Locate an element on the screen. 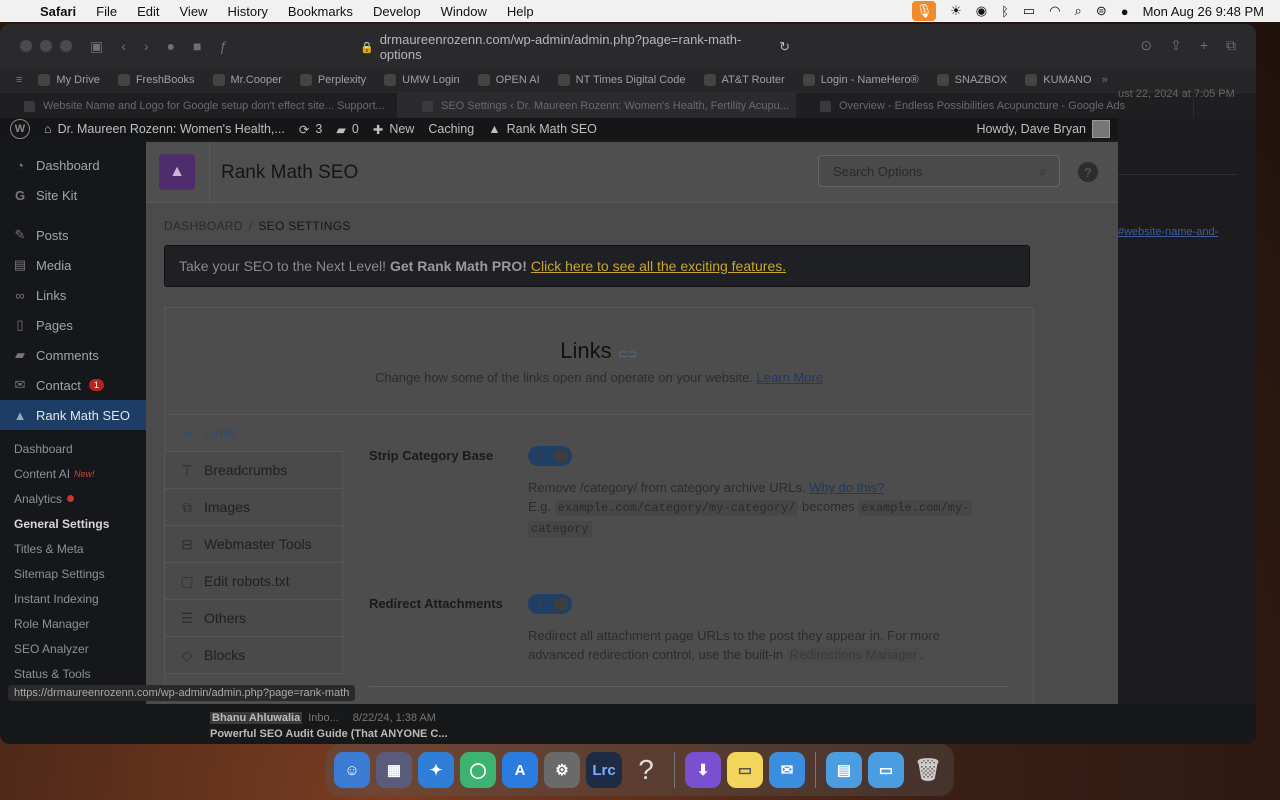 The width and height of the screenshot is (1280, 800). admin-new: ✚ New is located at coordinates (394, 129).